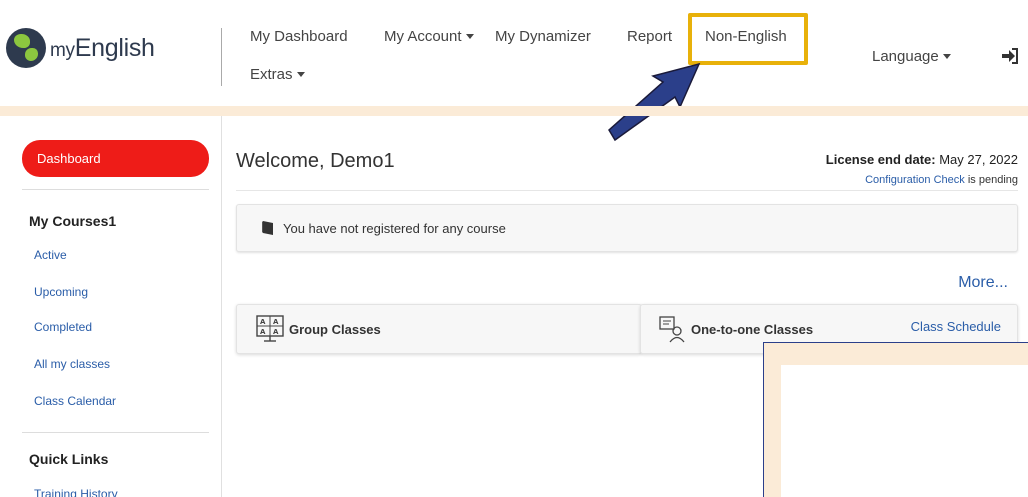  What do you see at coordinates (423, 36) in the screenshot?
I see `nav-my-account-label: My Account` at bounding box center [423, 36].